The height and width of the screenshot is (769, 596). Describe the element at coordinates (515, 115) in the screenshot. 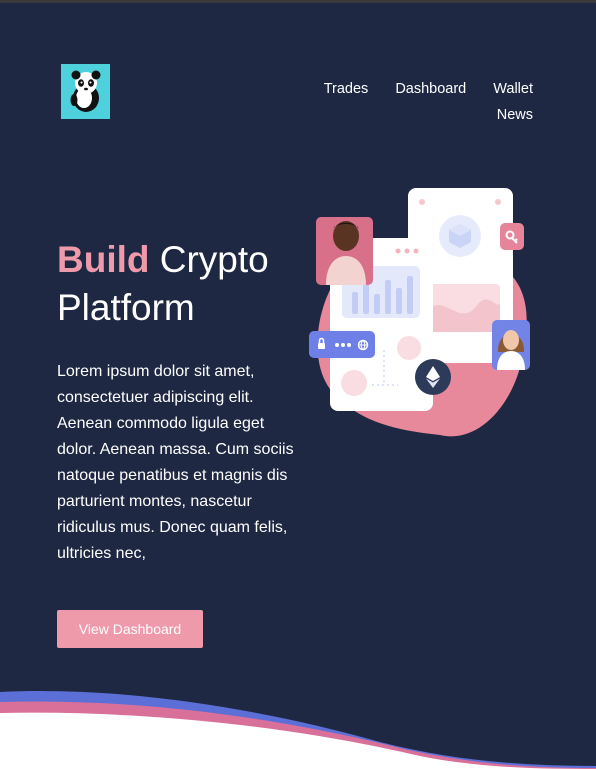

I see `nav-link-news: News` at that location.